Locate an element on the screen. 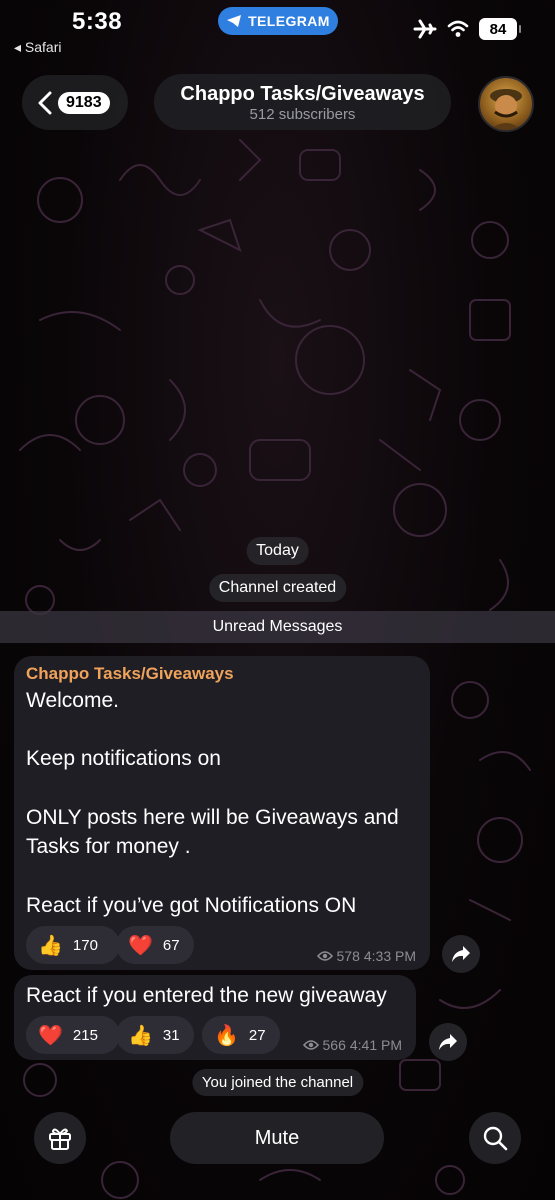 The height and width of the screenshot is (1200, 555). reaction-heart: ❤️ 215 is located at coordinates (73, 1035).